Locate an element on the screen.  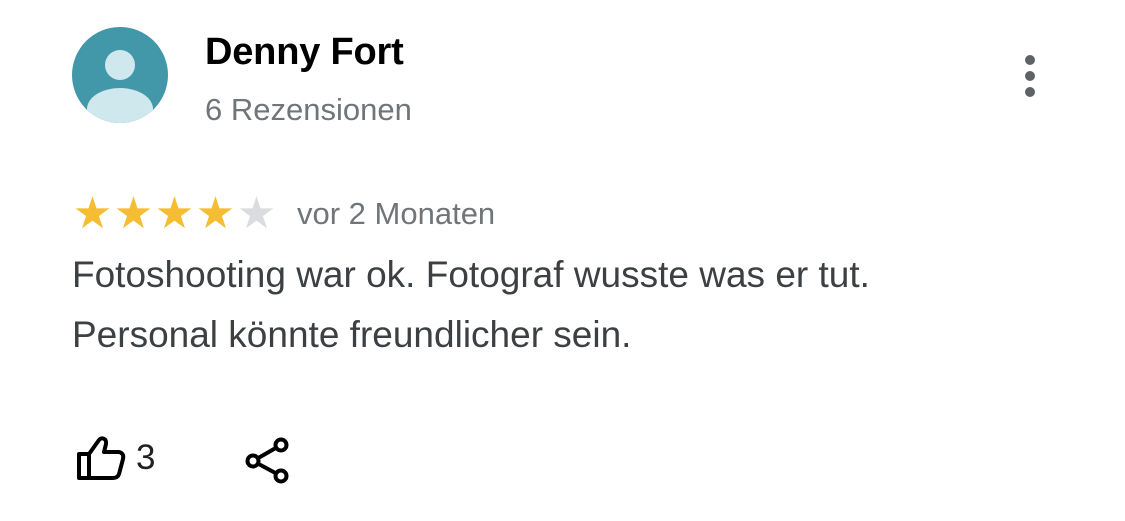
reviewer-review-count: 6 Rezensionen is located at coordinates (308, 110).